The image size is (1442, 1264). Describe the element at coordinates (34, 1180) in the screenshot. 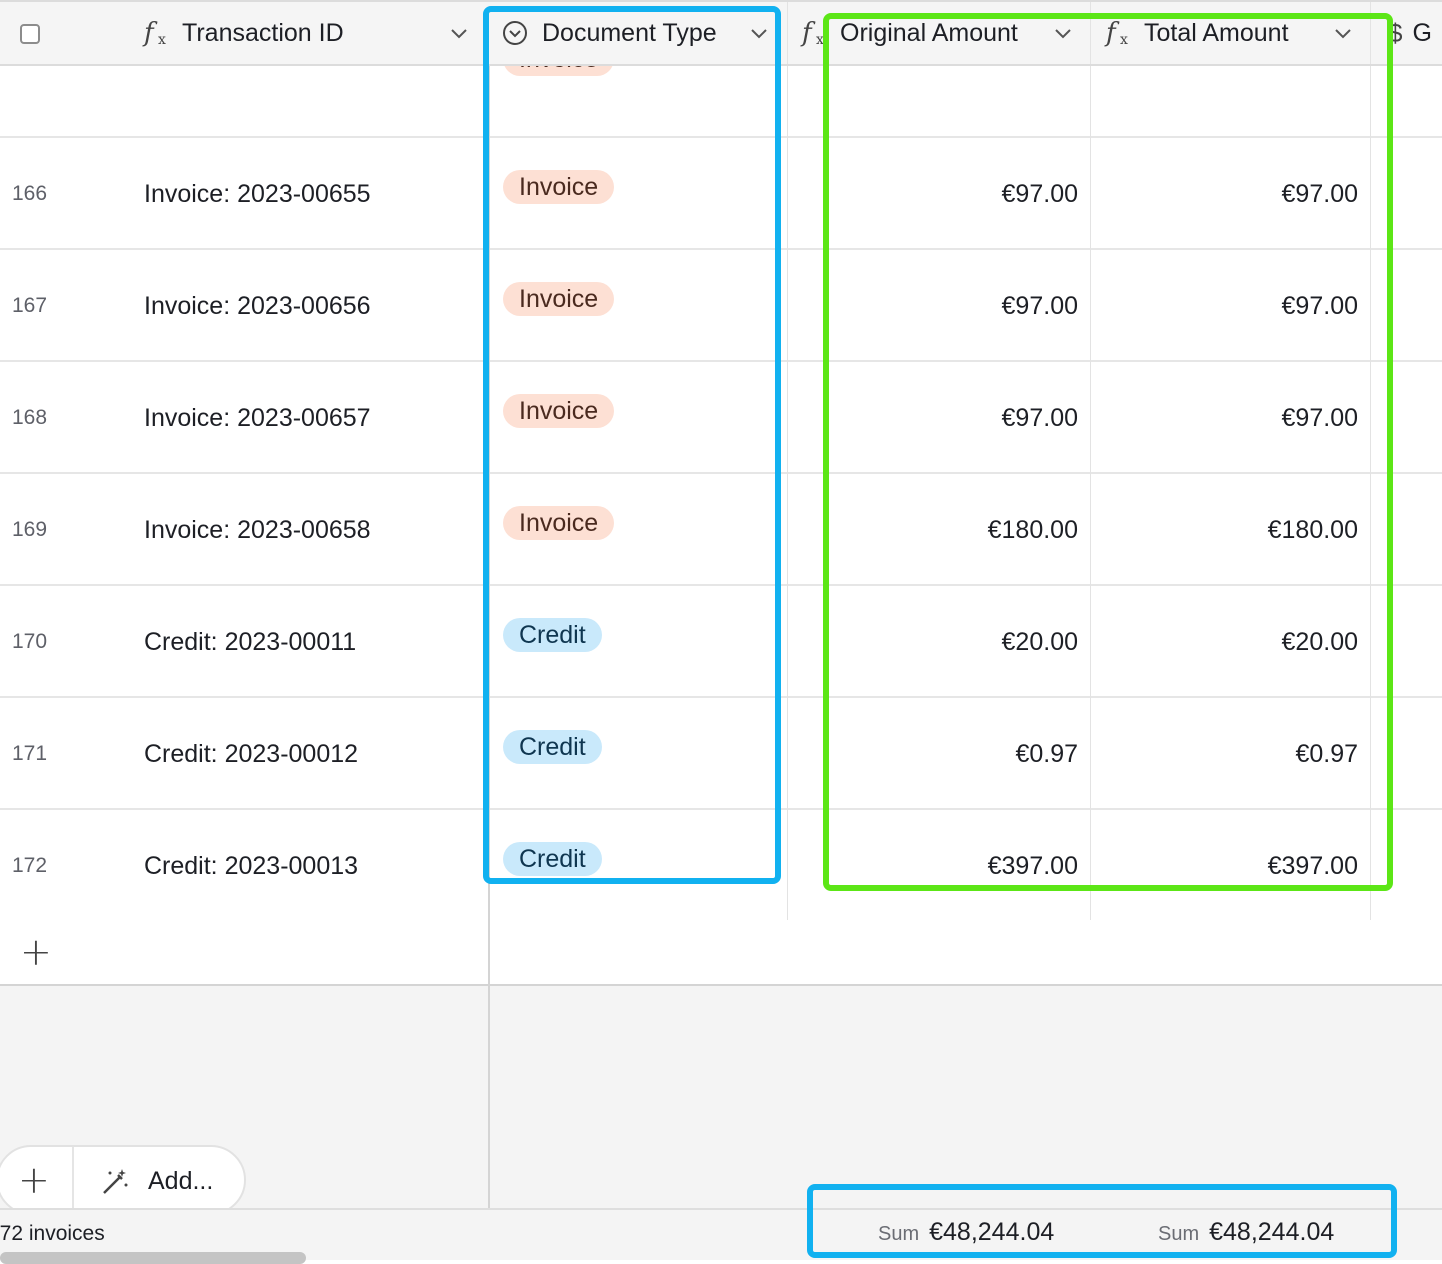

I see `add-record-plus-icon: +` at that location.